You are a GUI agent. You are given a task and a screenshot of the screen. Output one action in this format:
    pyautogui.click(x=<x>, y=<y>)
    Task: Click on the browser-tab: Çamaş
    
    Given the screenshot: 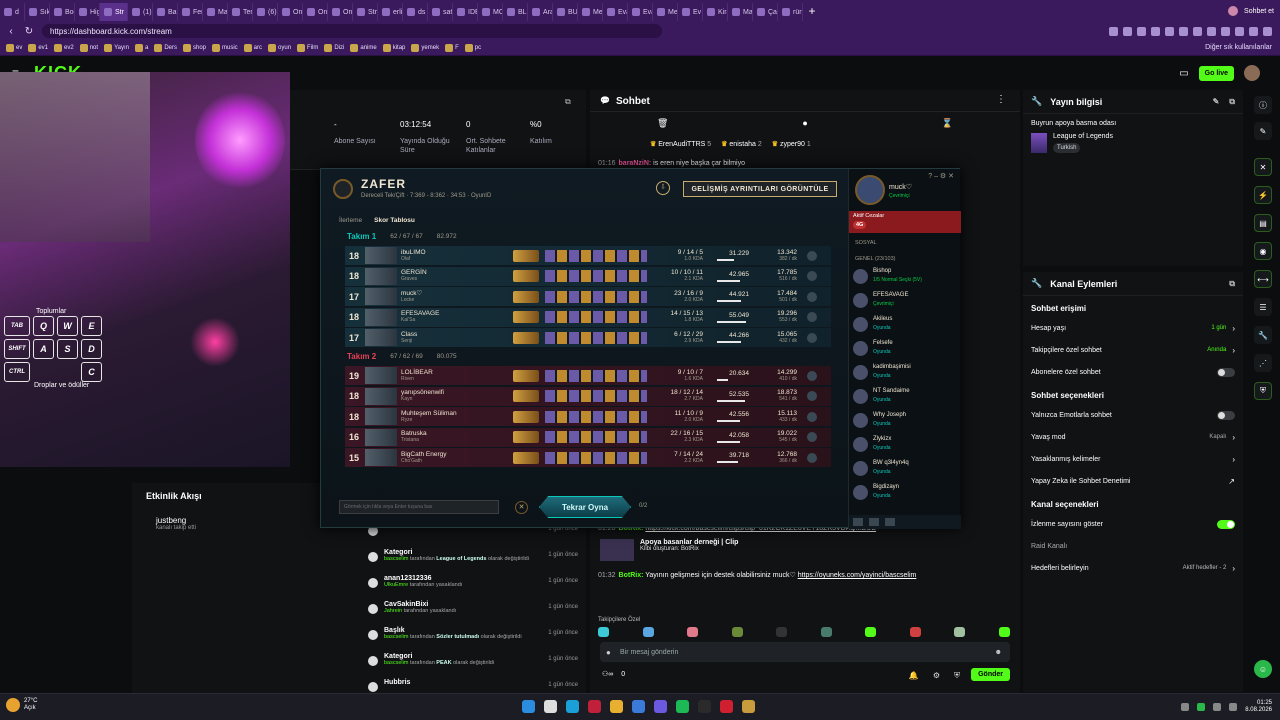 What is the action you would take?
    pyautogui.click(x=765, y=12)
    